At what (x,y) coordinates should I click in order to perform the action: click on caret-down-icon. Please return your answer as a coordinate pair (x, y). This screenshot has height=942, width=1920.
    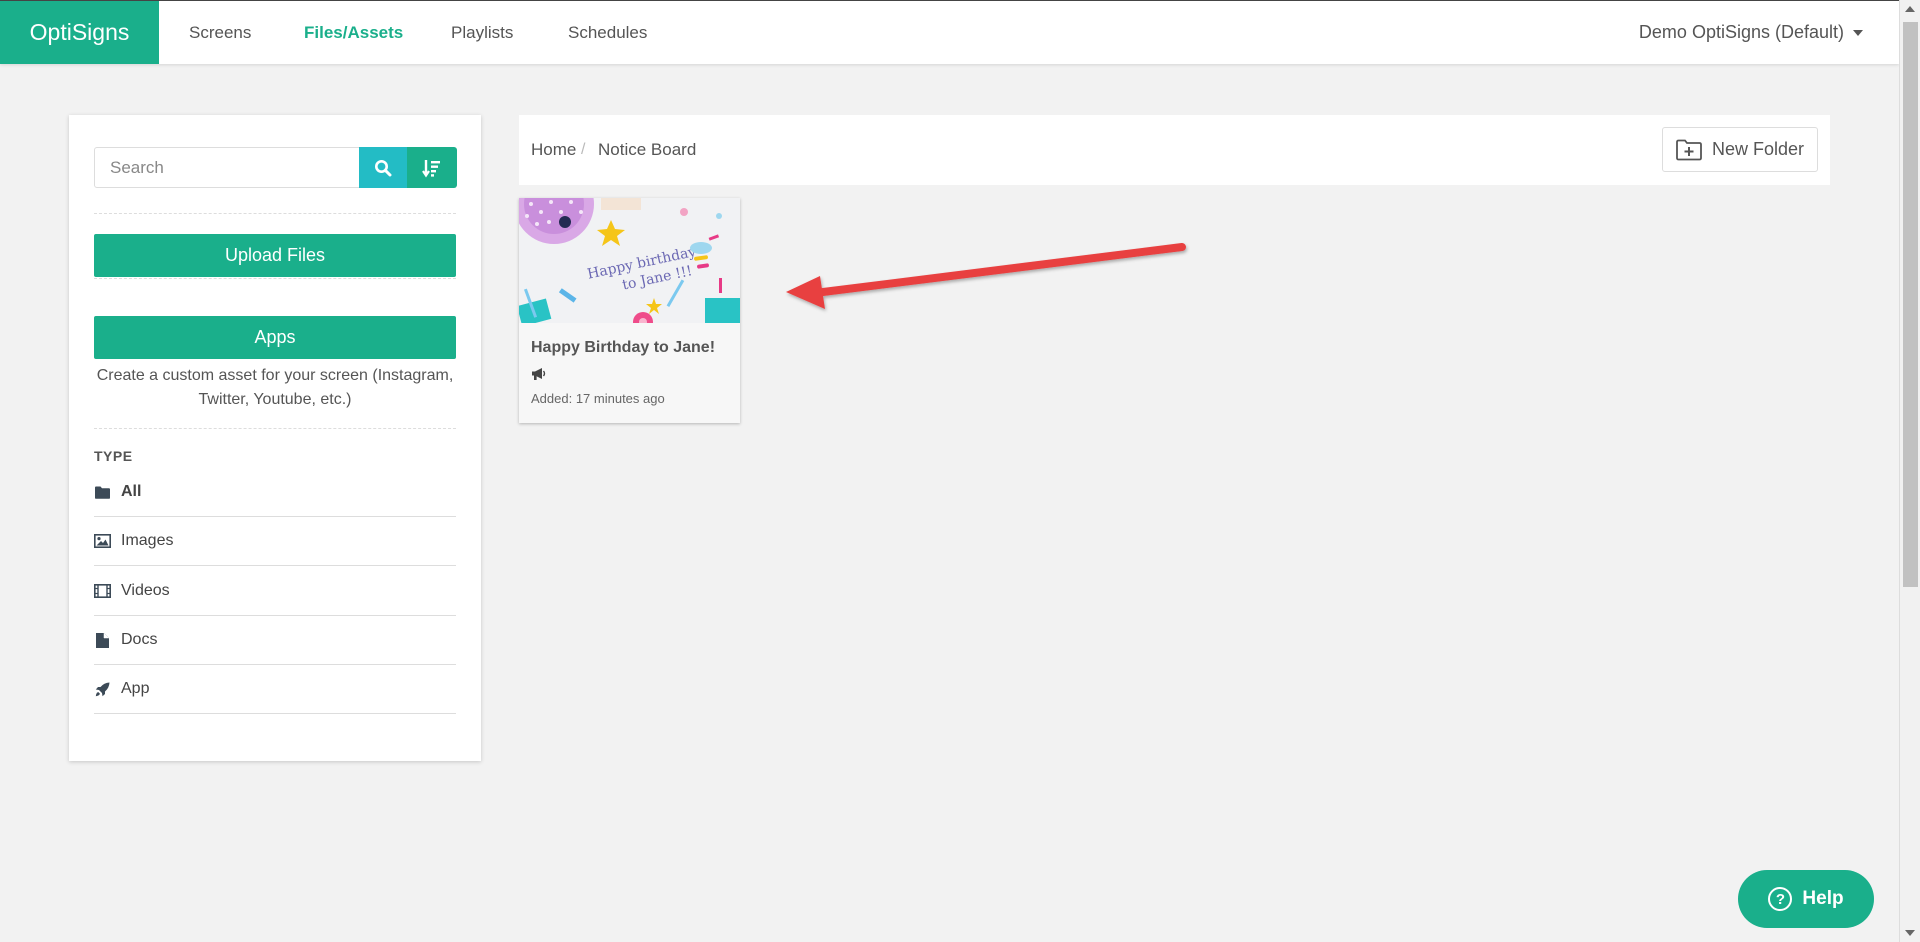
    Looking at the image, I should click on (1858, 32).